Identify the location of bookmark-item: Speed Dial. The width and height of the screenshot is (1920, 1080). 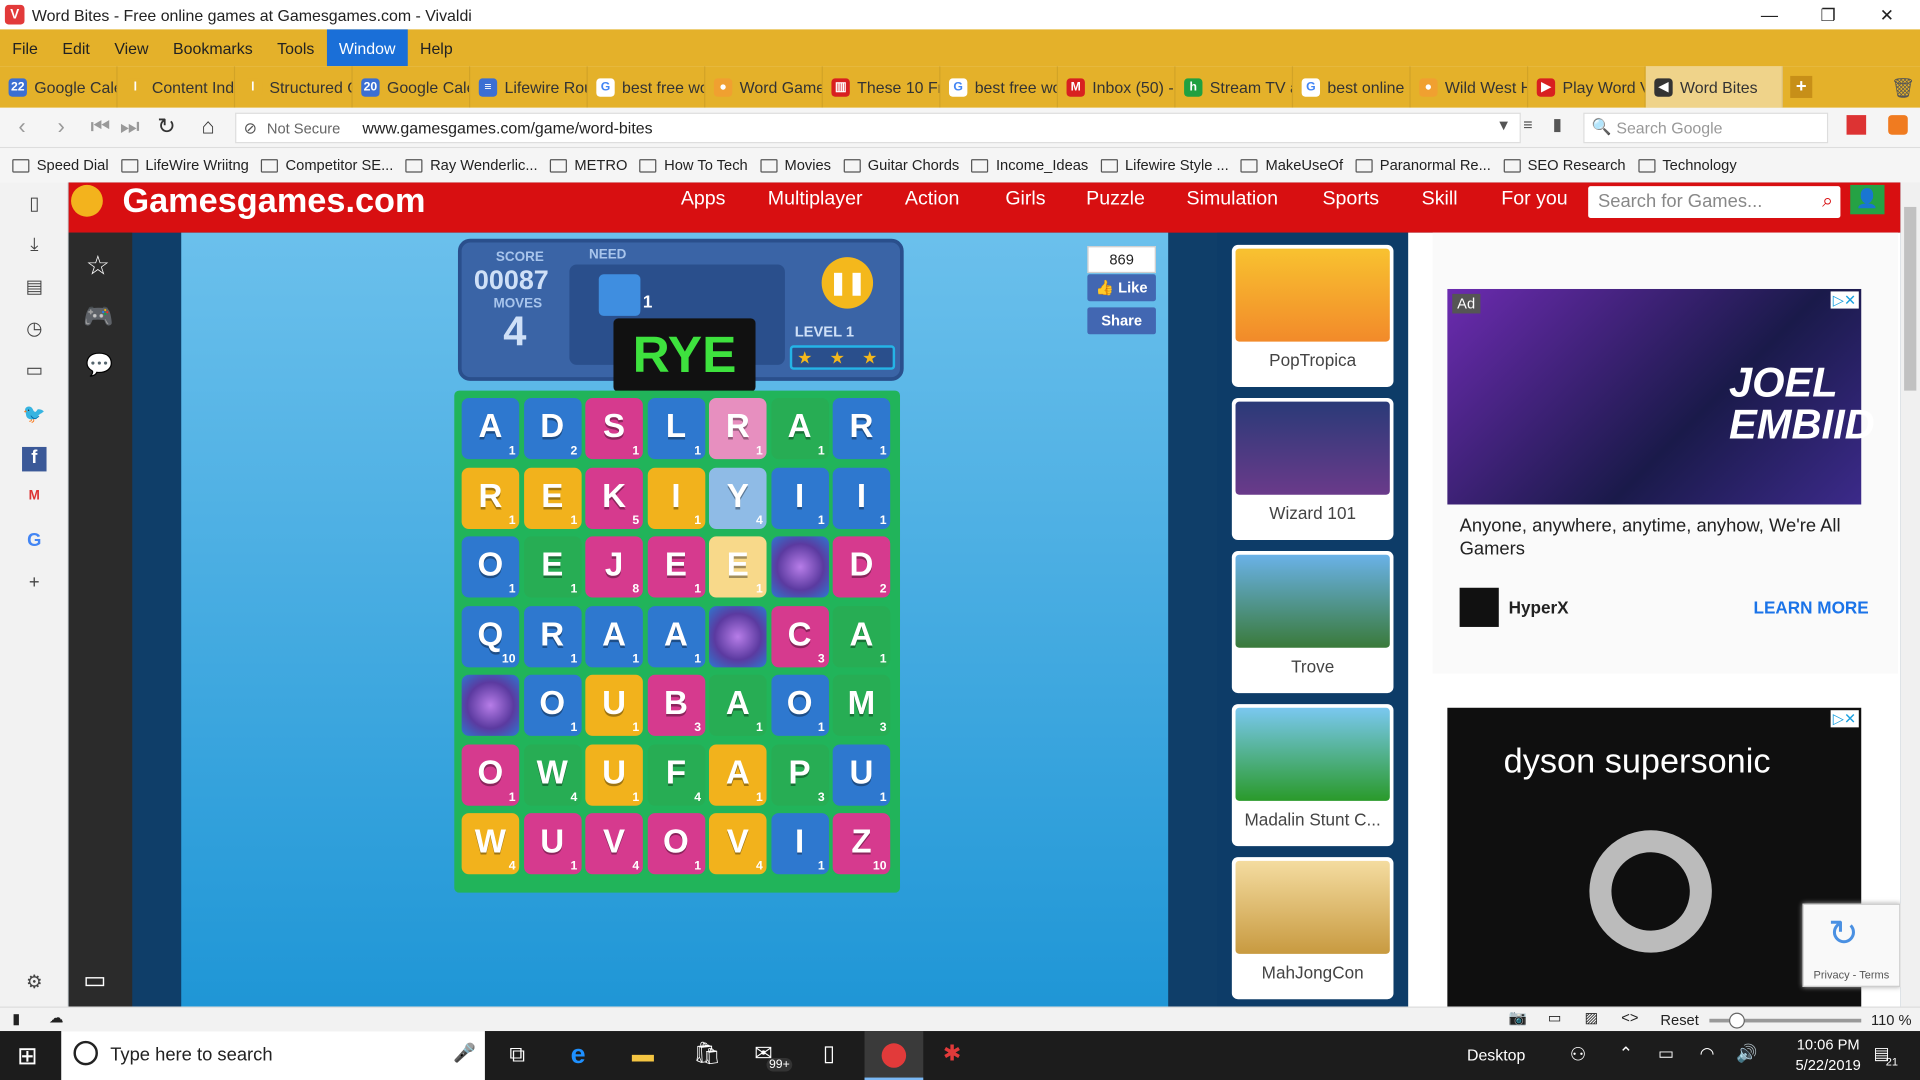
(60, 165).